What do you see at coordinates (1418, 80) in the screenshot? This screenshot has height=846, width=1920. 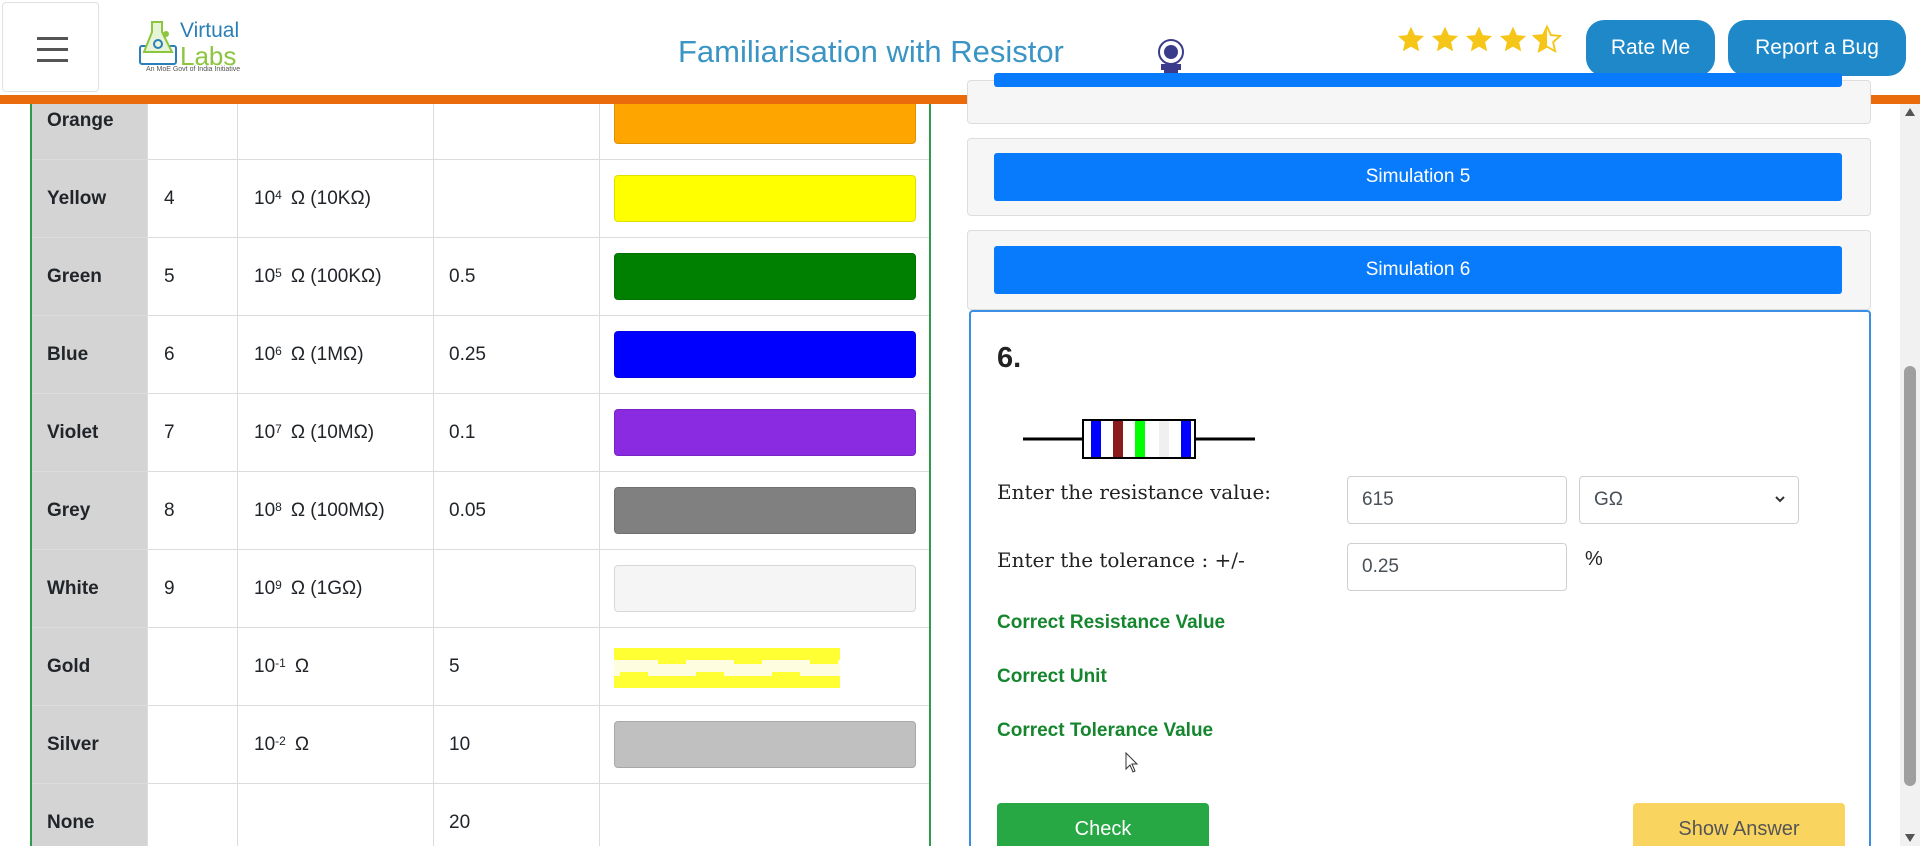 I see `simulation-4-button` at bounding box center [1418, 80].